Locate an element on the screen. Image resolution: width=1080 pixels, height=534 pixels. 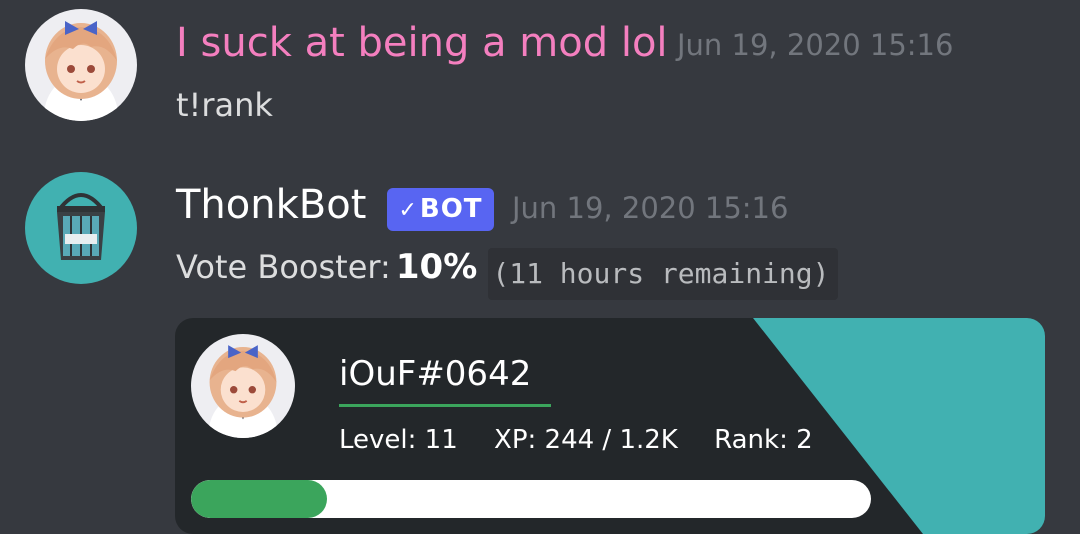
rank-card-username: iOuF#0642 is located at coordinates (435, 374).